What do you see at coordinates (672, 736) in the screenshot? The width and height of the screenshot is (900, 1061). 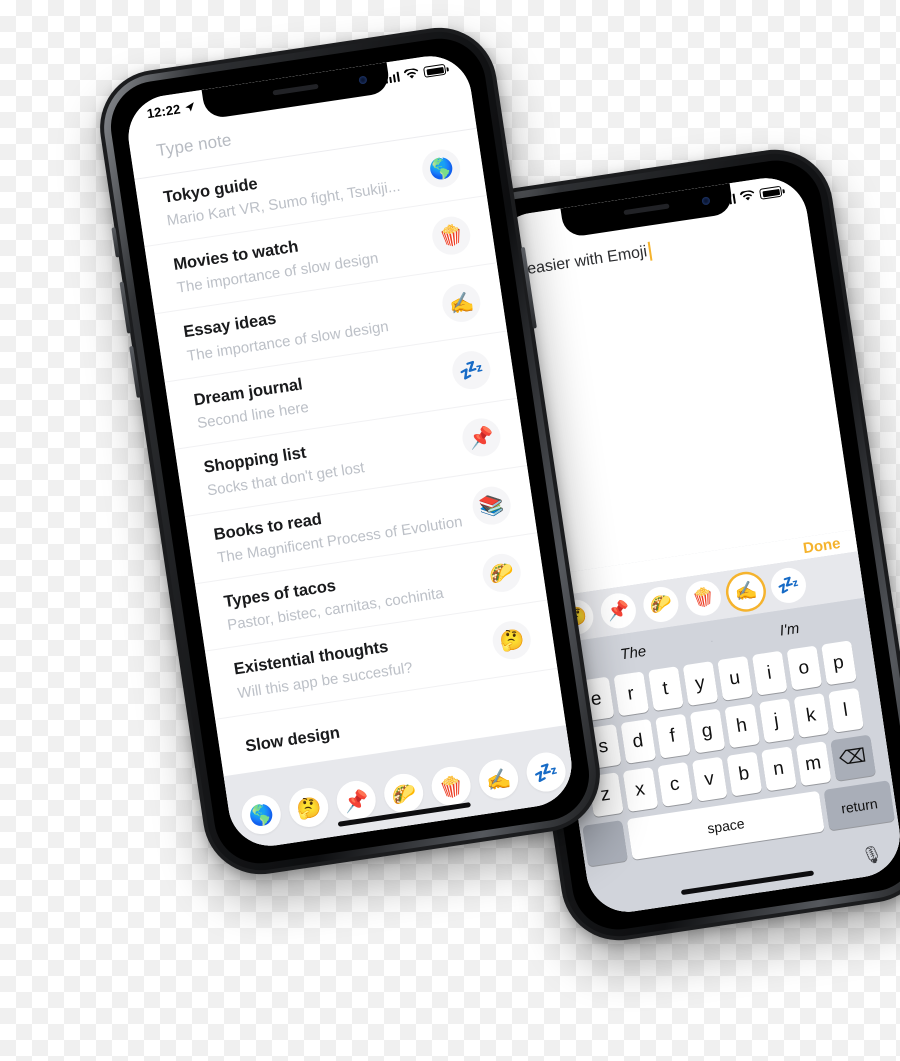 I see `key-f: f` at bounding box center [672, 736].